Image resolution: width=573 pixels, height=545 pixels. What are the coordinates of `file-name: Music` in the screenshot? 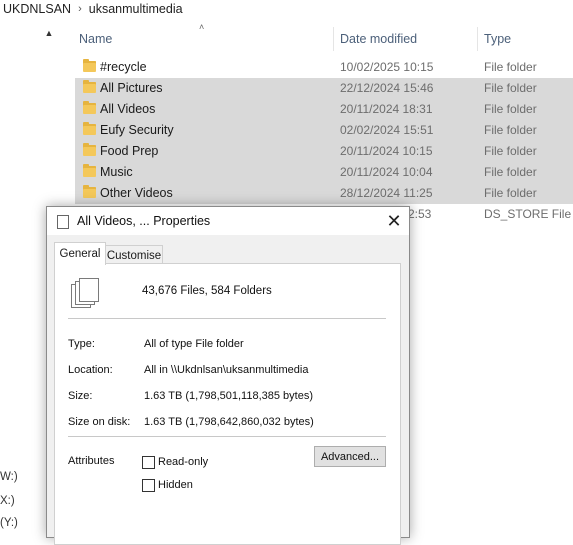 It's located at (116, 172).